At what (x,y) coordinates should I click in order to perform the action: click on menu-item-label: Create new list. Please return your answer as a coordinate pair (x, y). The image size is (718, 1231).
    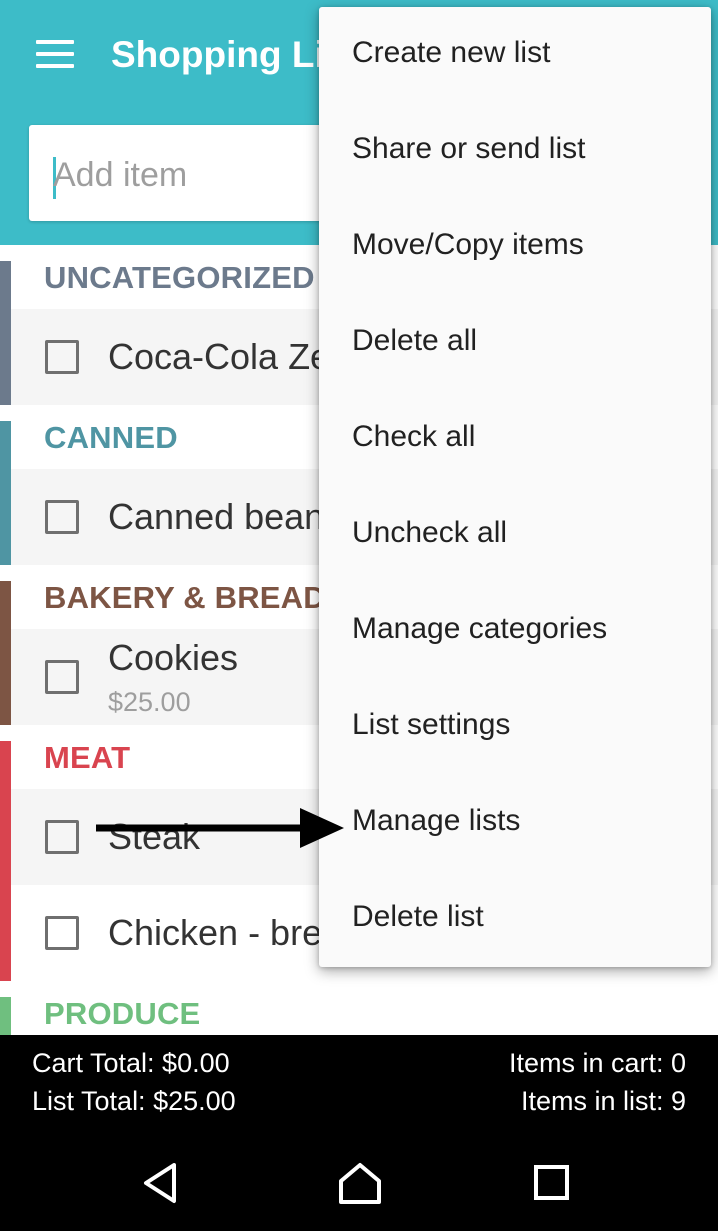
    Looking at the image, I should click on (451, 52).